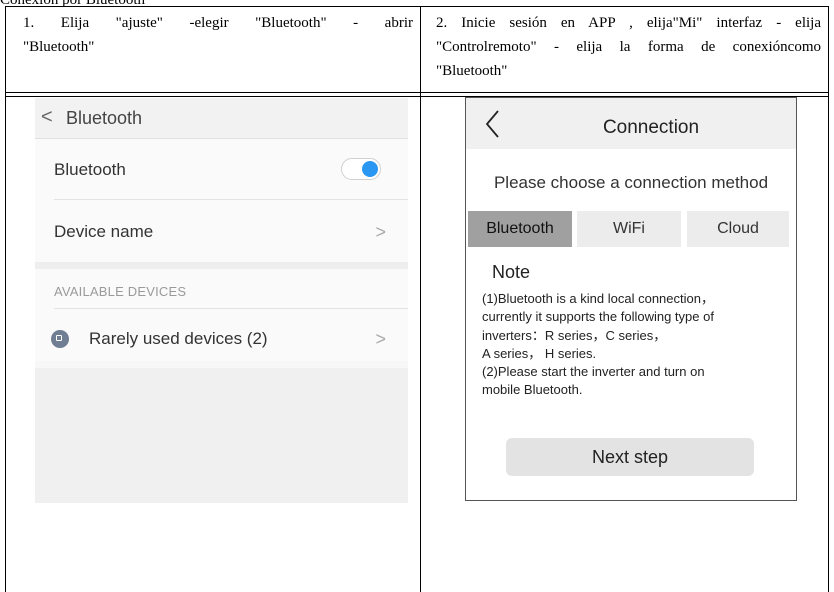  I want to click on rare-devices-row: Rarely used devices (2) >, so click(221, 343).